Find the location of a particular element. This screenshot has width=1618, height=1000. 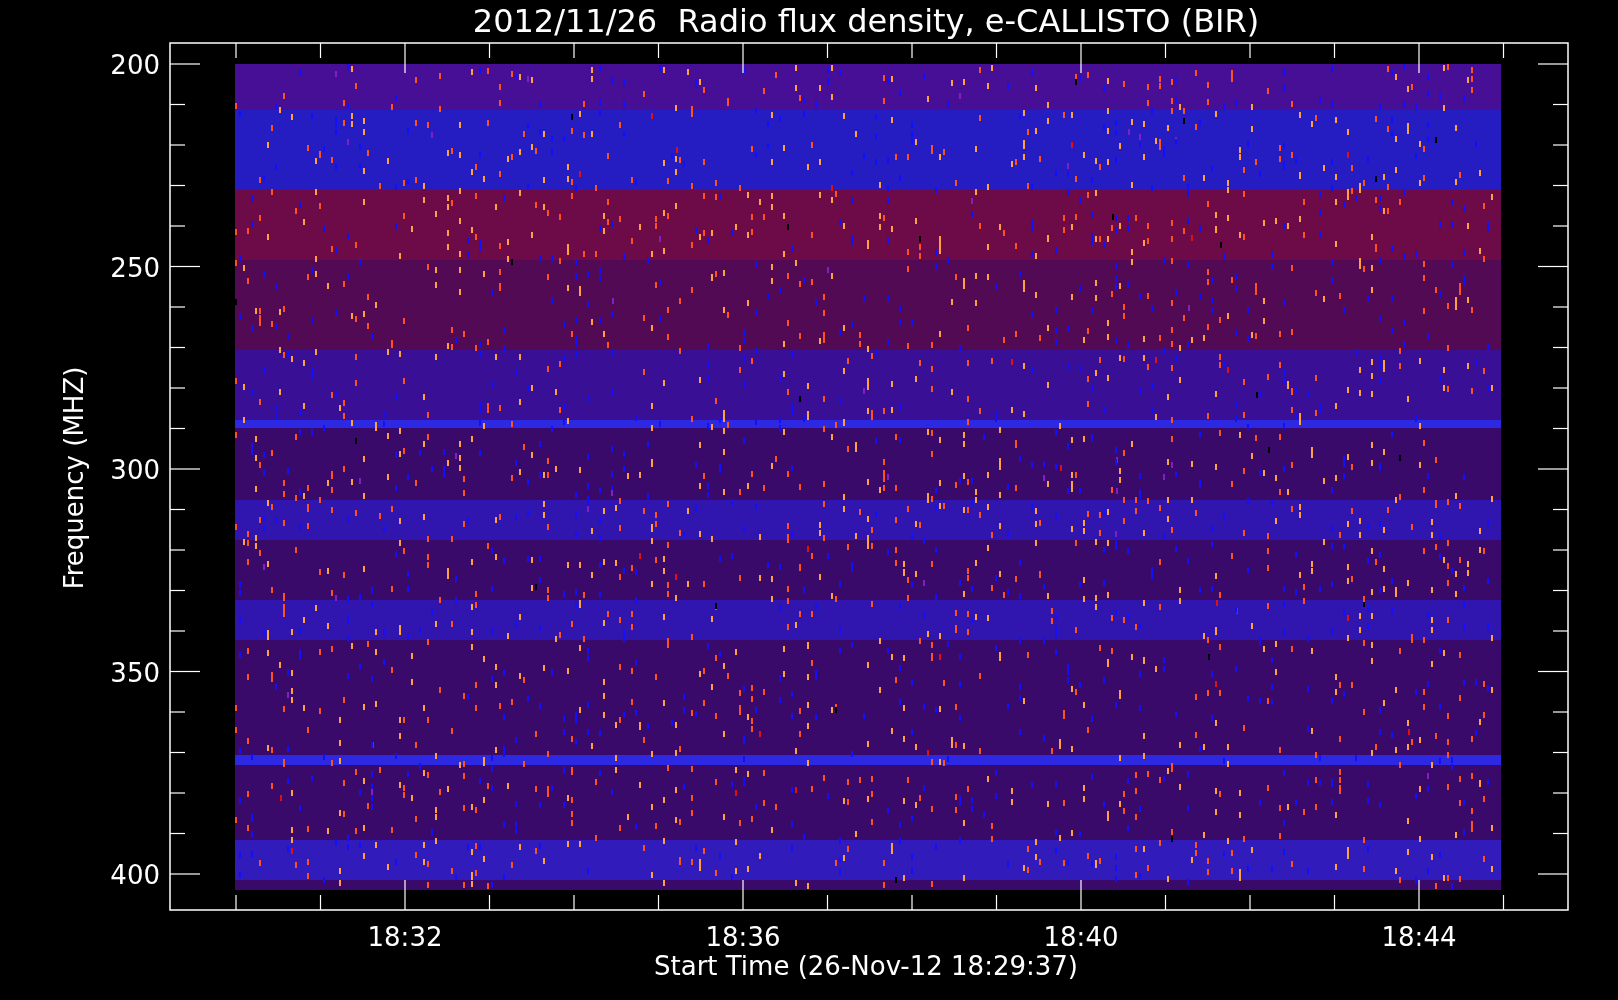

x-tick-label: 18:32 is located at coordinates (405, 937).